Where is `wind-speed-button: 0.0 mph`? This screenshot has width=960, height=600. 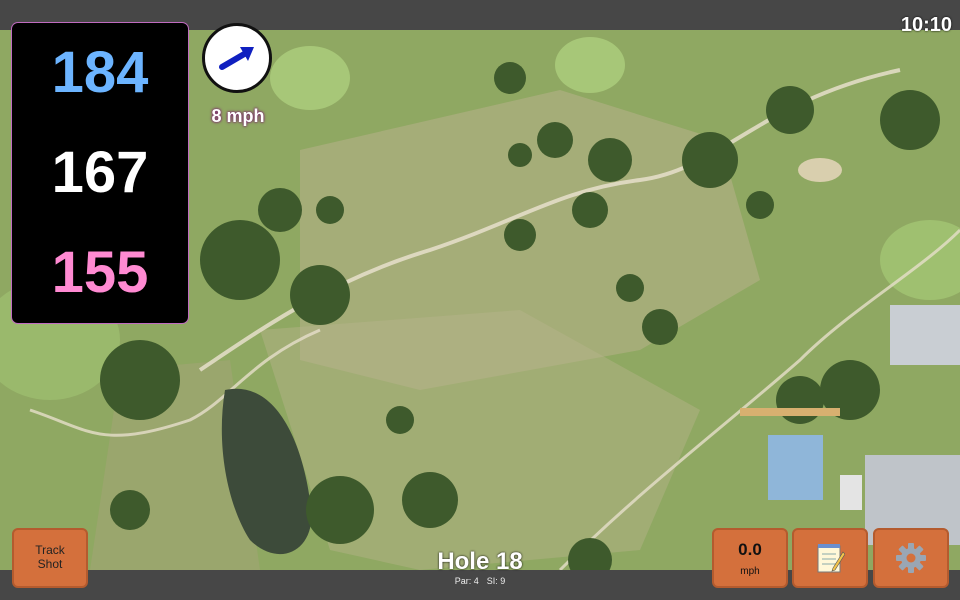 wind-speed-button: 0.0 mph is located at coordinates (750, 558).